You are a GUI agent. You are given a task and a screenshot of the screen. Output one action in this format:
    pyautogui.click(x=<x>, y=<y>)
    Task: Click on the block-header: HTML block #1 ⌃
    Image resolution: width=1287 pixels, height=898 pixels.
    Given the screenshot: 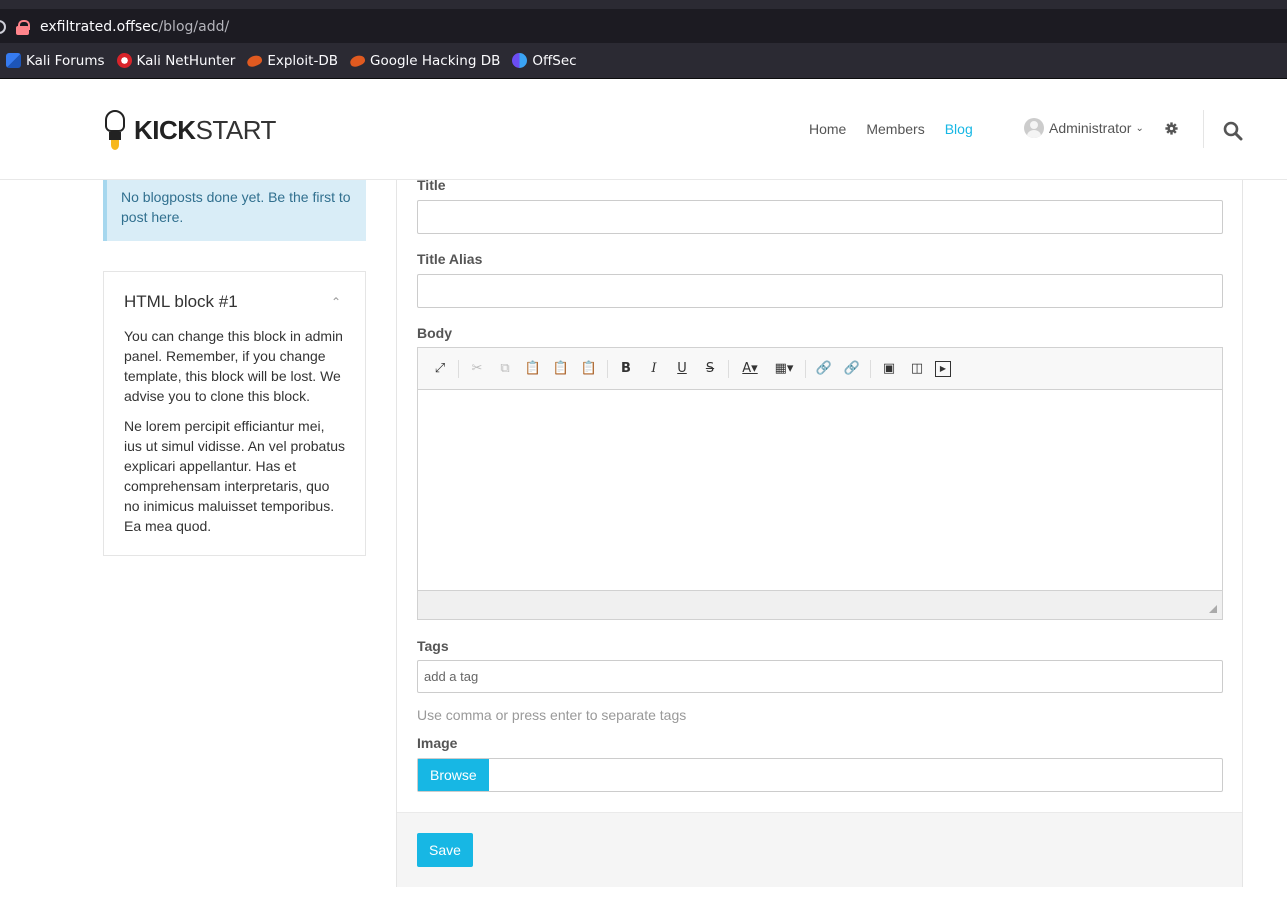 What is the action you would take?
    pyautogui.click(x=234, y=302)
    